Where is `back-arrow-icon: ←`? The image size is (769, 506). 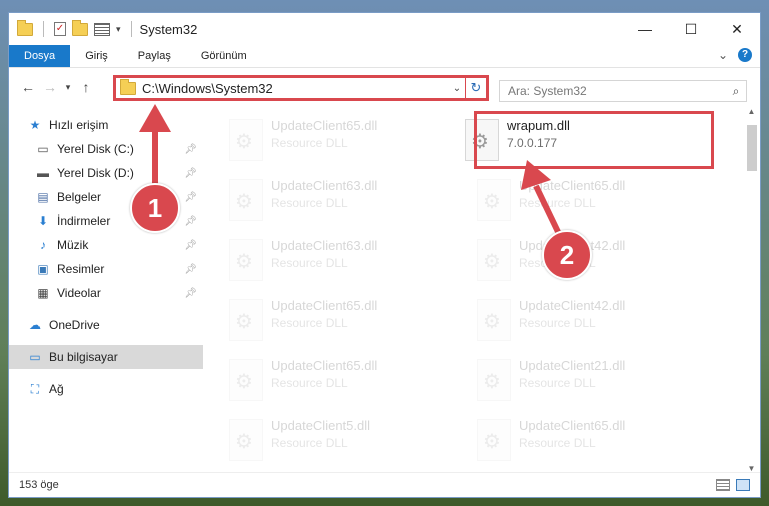
back-arrow-icon: ← is located at coordinates (28, 87).